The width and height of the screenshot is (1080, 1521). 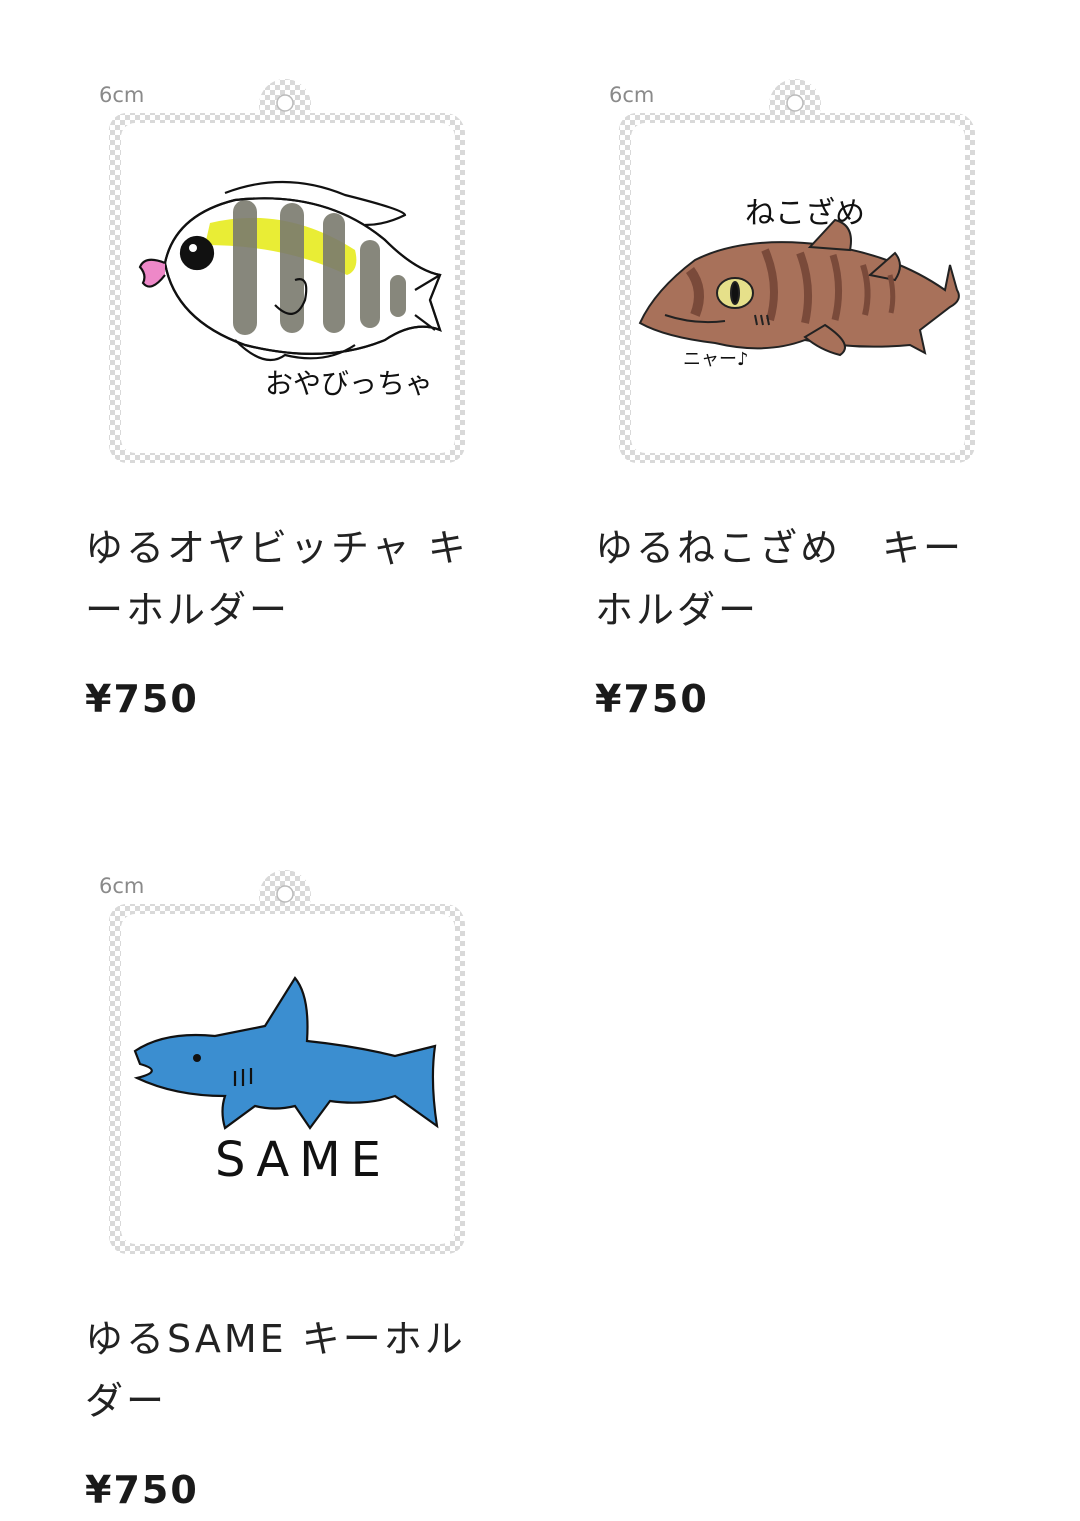 What do you see at coordinates (796, 271) in the screenshot?
I see `keychain-illustration: ねこざめ ニャー♪` at bounding box center [796, 271].